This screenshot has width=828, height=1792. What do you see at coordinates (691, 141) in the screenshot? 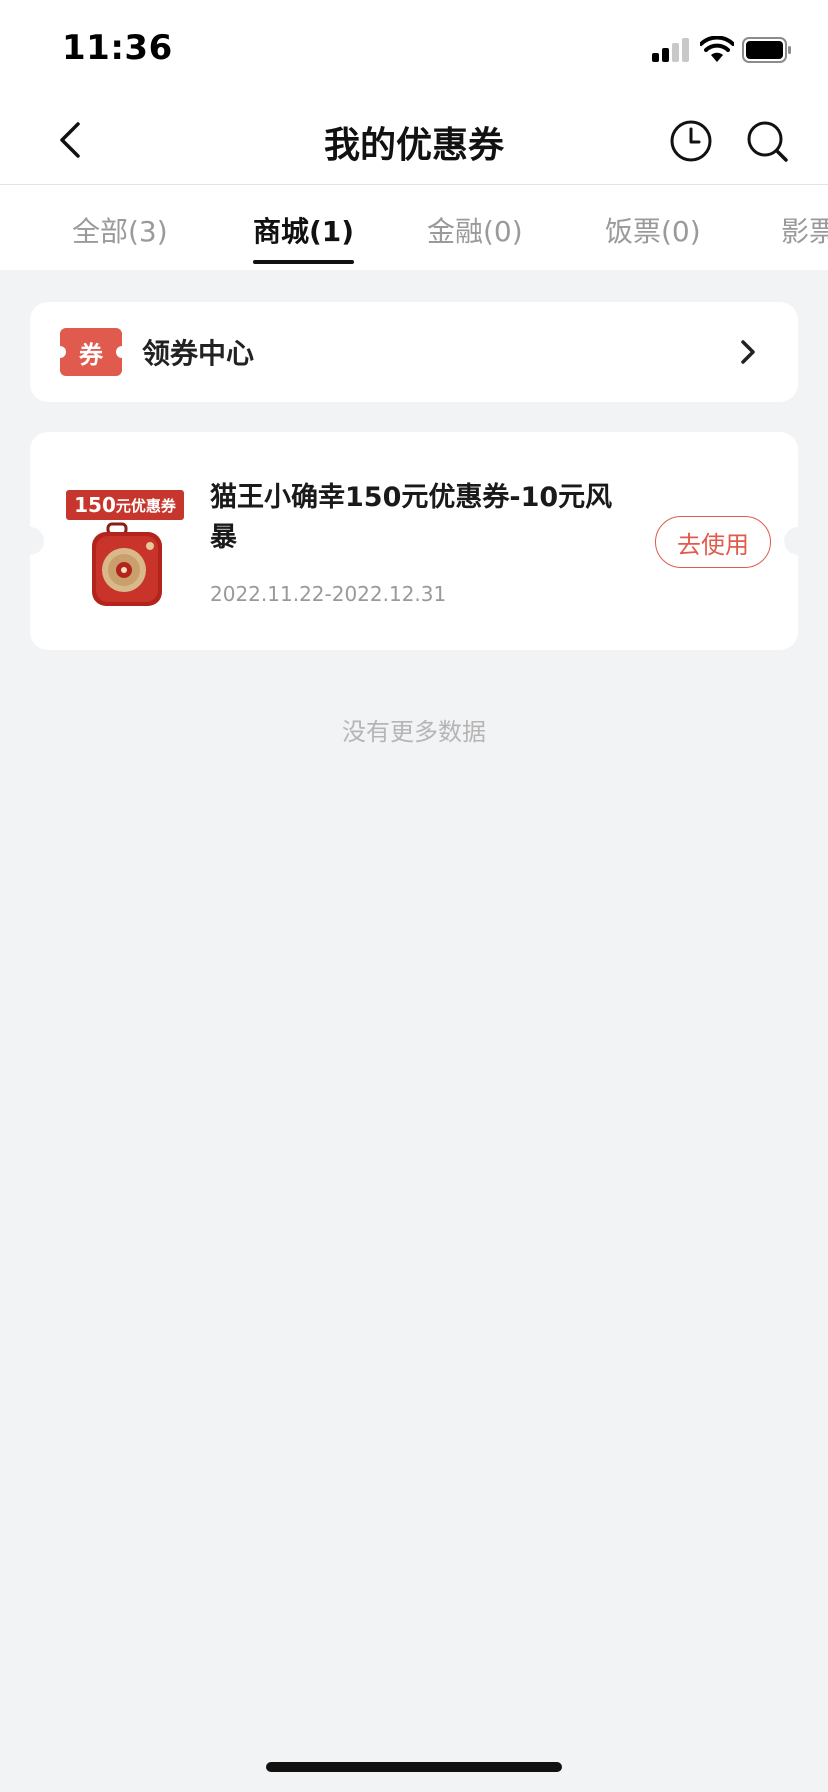
I see `history-clock-icon` at bounding box center [691, 141].